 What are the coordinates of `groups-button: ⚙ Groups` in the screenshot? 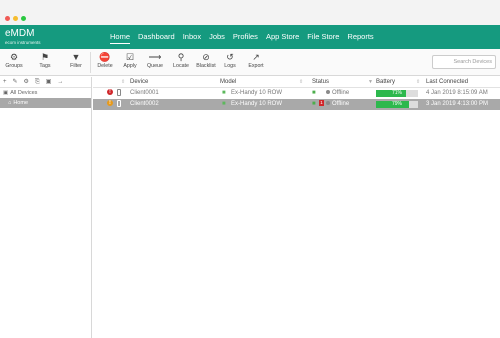 It's located at (14, 61).